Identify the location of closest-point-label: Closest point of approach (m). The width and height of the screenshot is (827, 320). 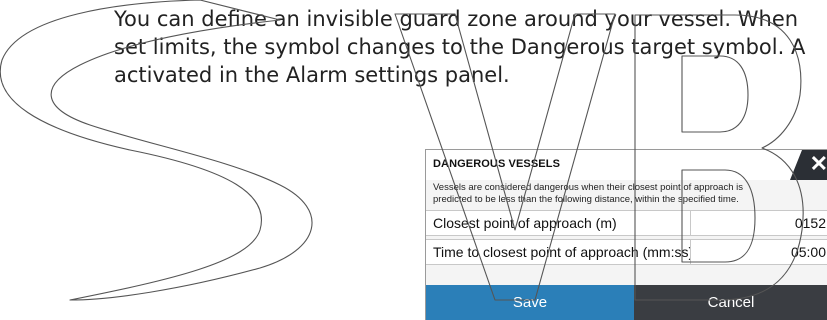
(525, 223).